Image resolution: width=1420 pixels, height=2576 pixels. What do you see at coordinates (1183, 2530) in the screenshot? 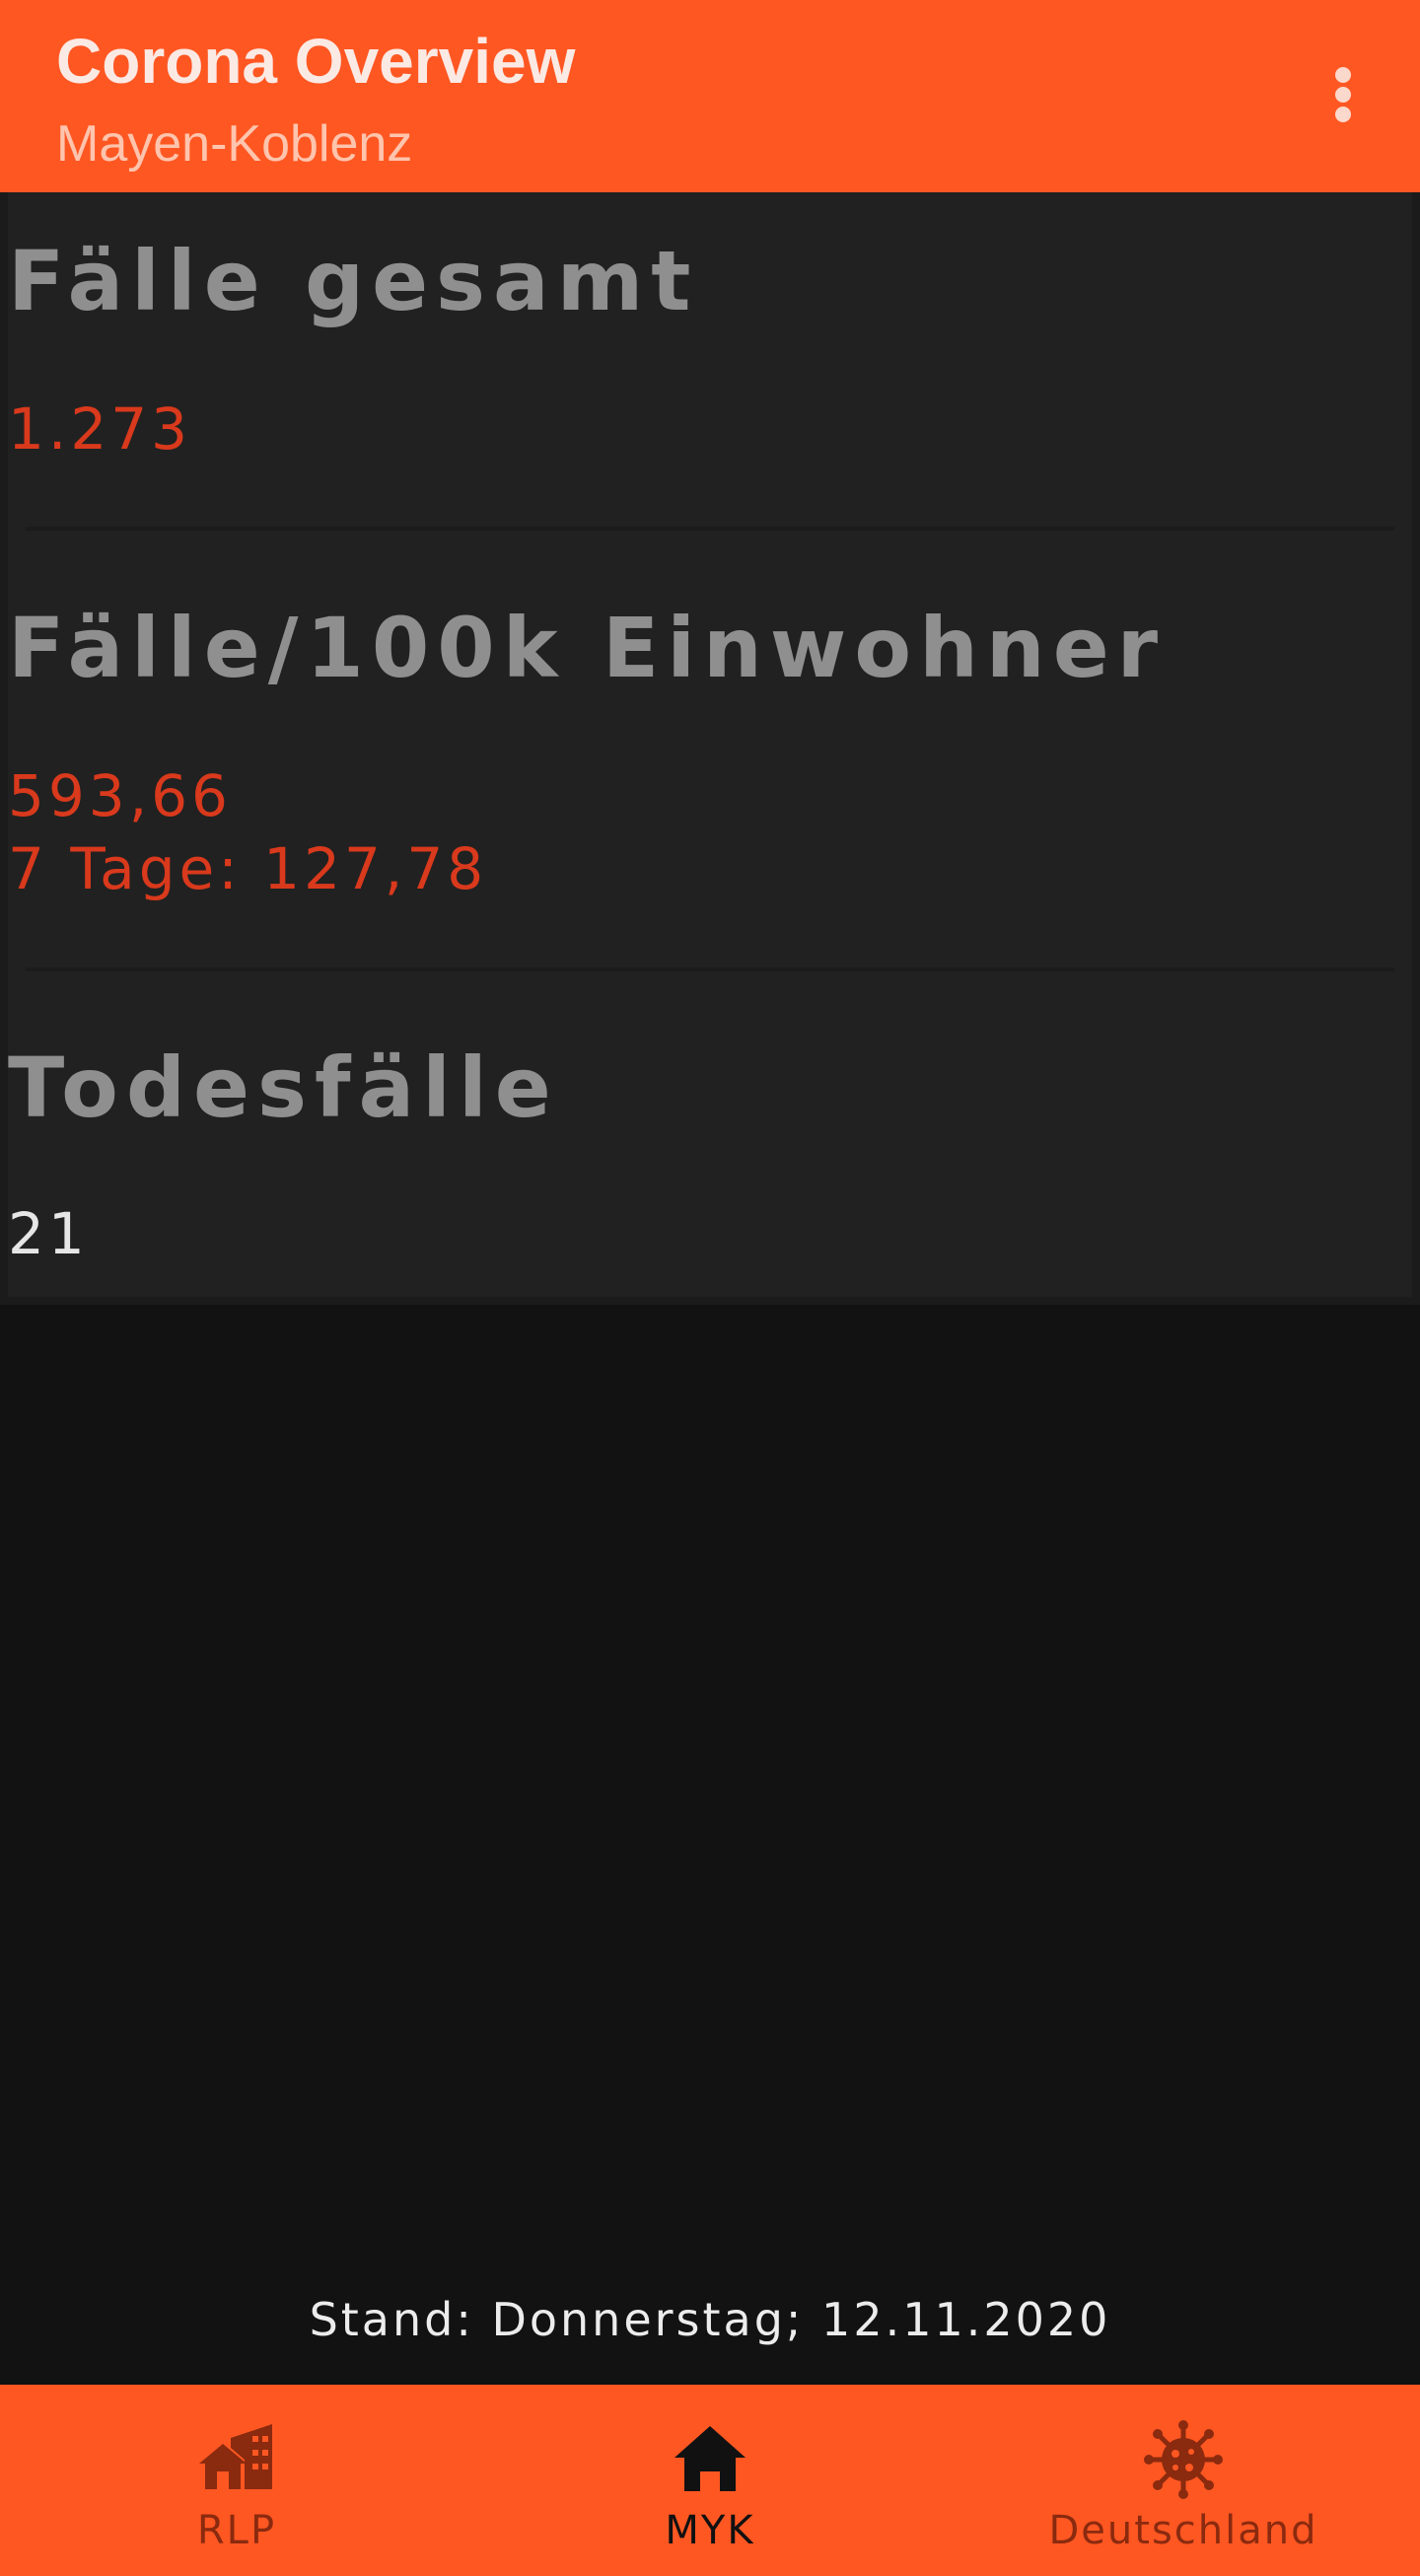
I see `nav-label-deutschland: Deutschland` at bounding box center [1183, 2530].